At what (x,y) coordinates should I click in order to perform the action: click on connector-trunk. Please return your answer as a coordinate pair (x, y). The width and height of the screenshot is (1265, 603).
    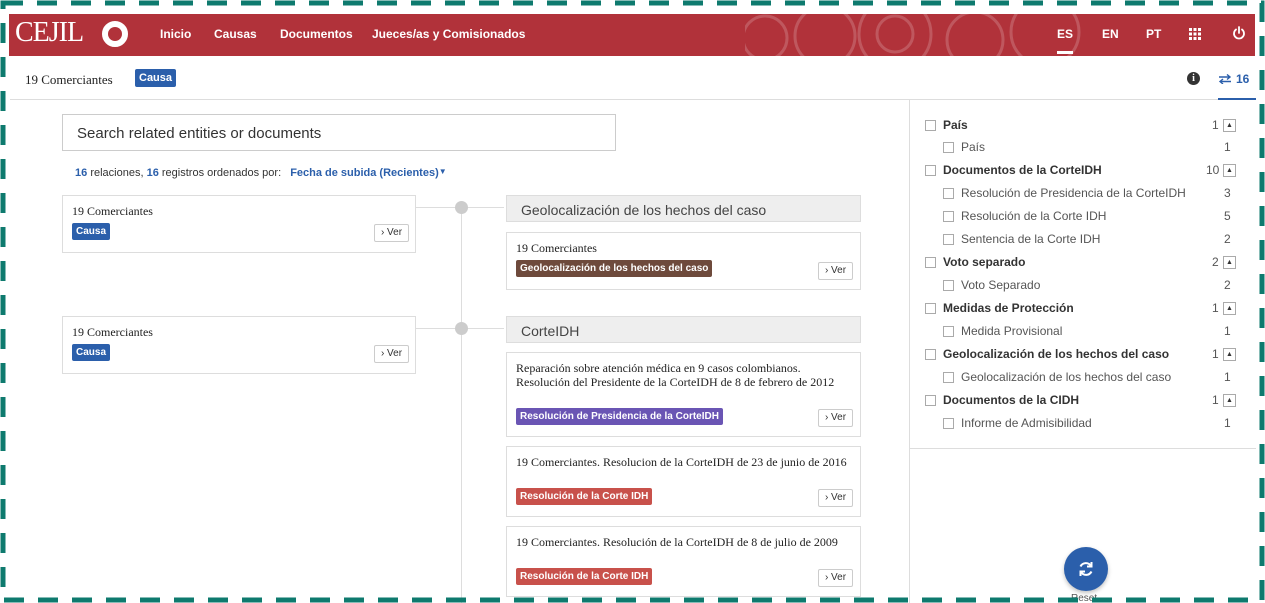
    Looking at the image, I should click on (461, 405).